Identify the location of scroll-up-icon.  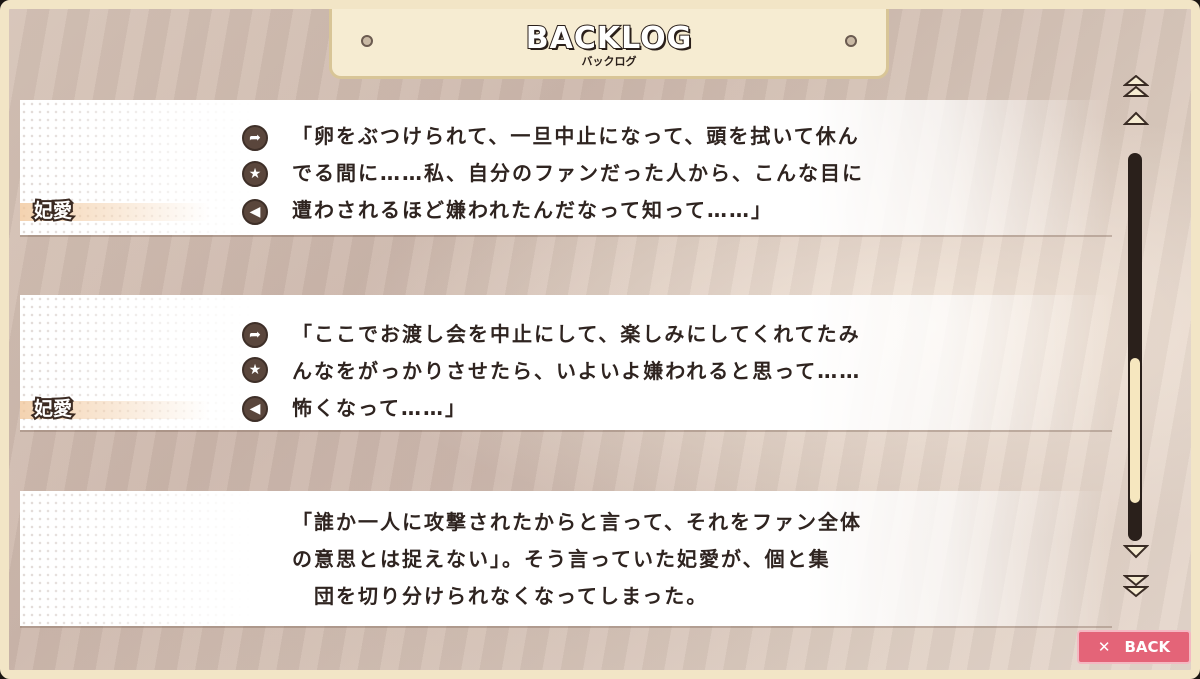
(1136, 121).